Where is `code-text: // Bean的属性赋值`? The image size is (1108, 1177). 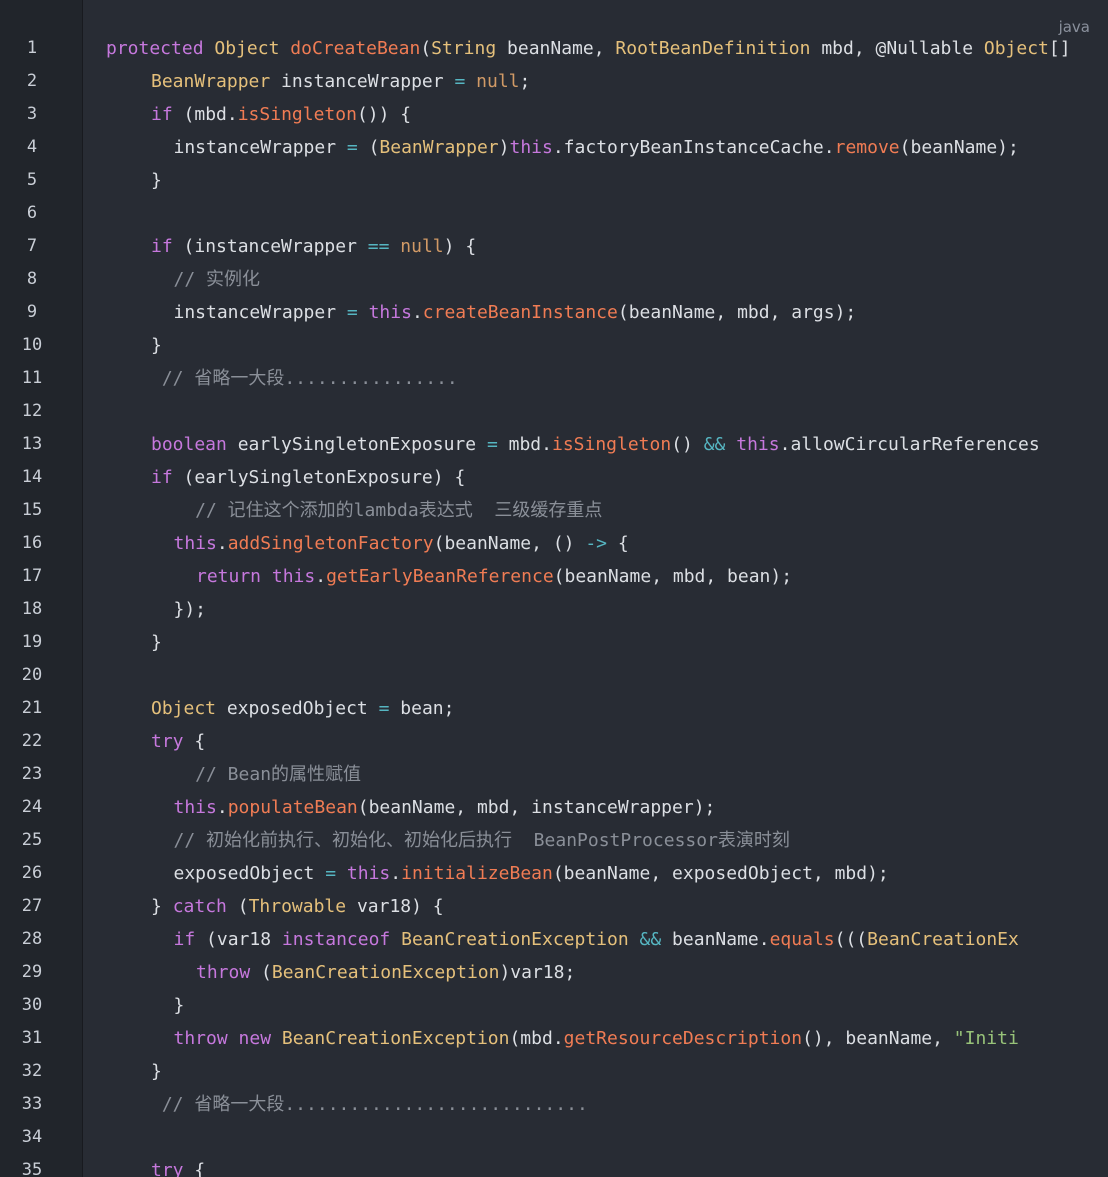 code-text: // Bean的属性赋值 is located at coordinates (267, 774).